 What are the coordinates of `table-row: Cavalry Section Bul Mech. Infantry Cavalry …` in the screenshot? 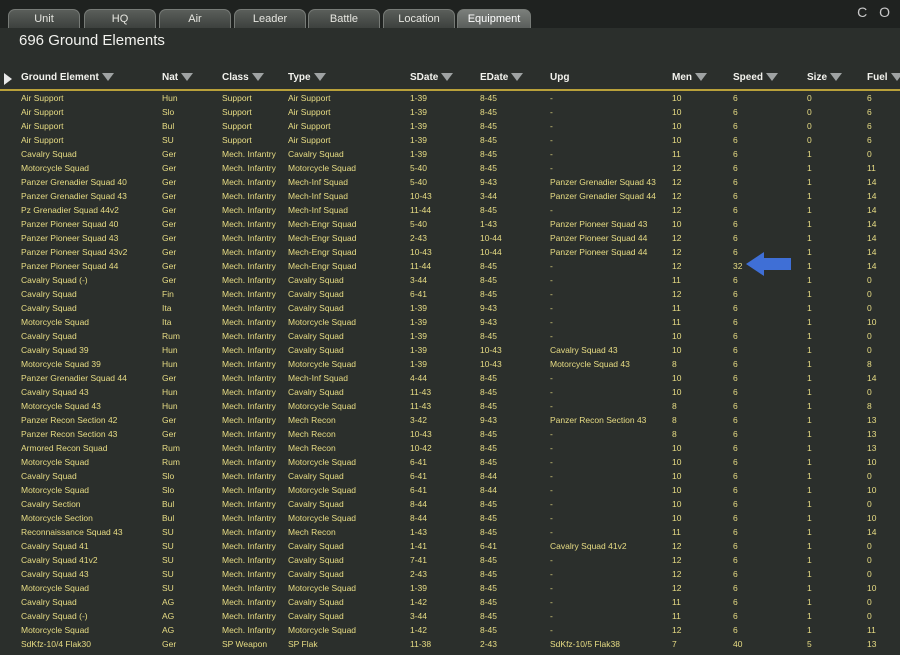 It's located at (450, 504).